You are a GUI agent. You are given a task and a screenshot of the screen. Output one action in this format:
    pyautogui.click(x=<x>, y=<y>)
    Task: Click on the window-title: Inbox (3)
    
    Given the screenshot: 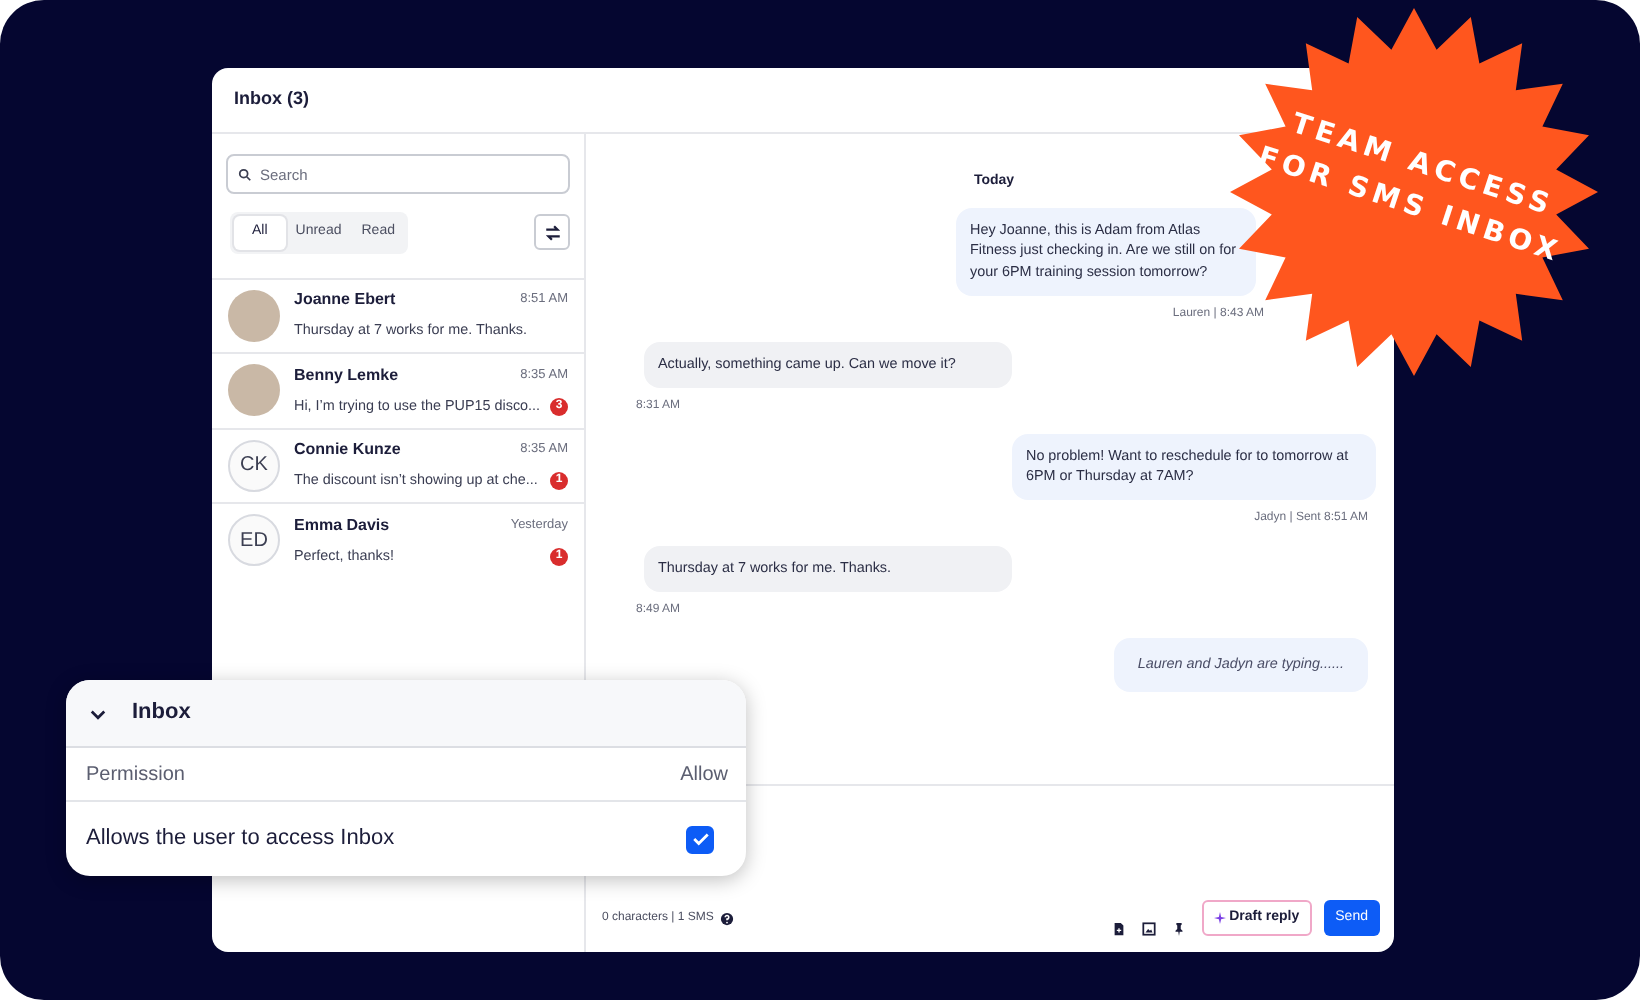 What is the action you would take?
    pyautogui.click(x=271, y=99)
    